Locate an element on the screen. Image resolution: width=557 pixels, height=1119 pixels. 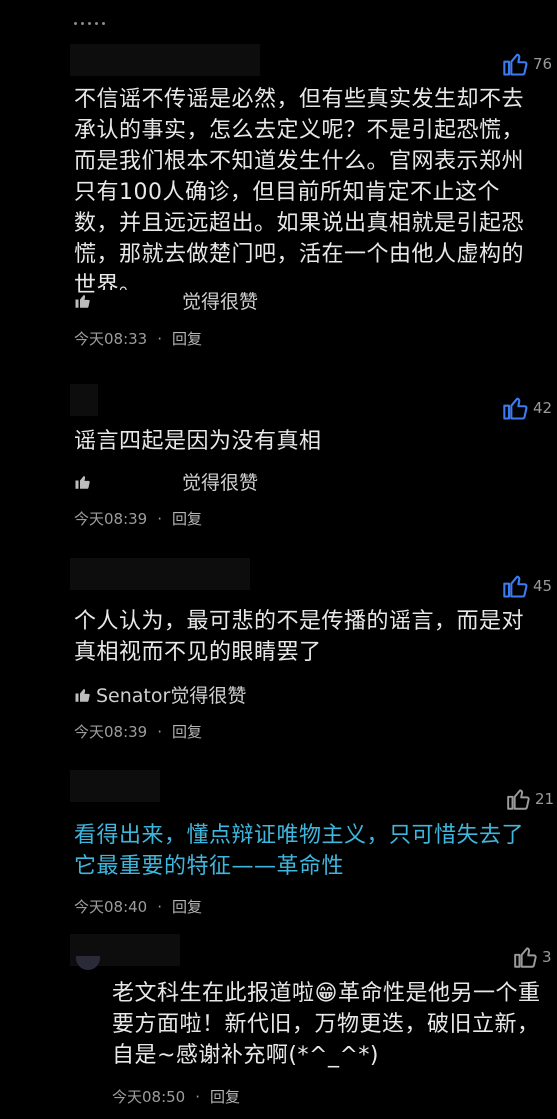
like-count: 21 is located at coordinates (545, 799).